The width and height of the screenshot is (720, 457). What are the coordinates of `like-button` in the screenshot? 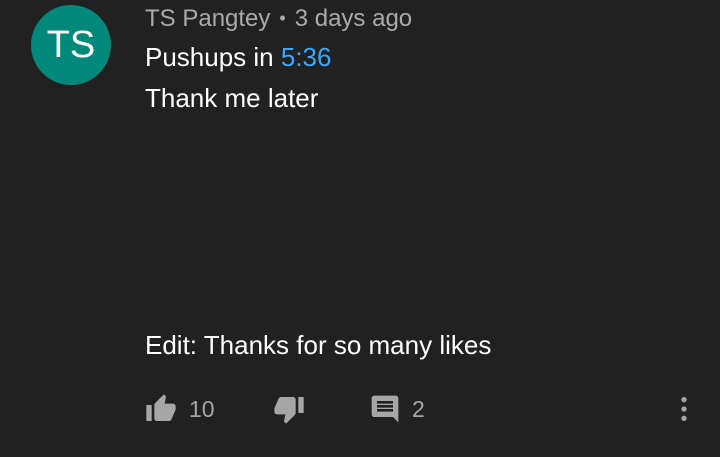 It's located at (161, 409).